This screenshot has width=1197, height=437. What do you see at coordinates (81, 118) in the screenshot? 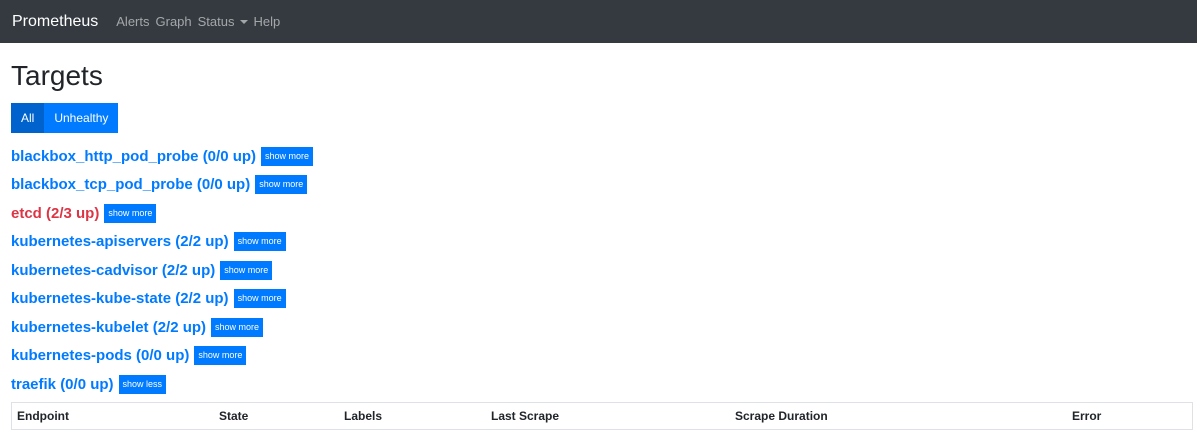
I see `filter-unhealthy-button: Unhealthy` at bounding box center [81, 118].